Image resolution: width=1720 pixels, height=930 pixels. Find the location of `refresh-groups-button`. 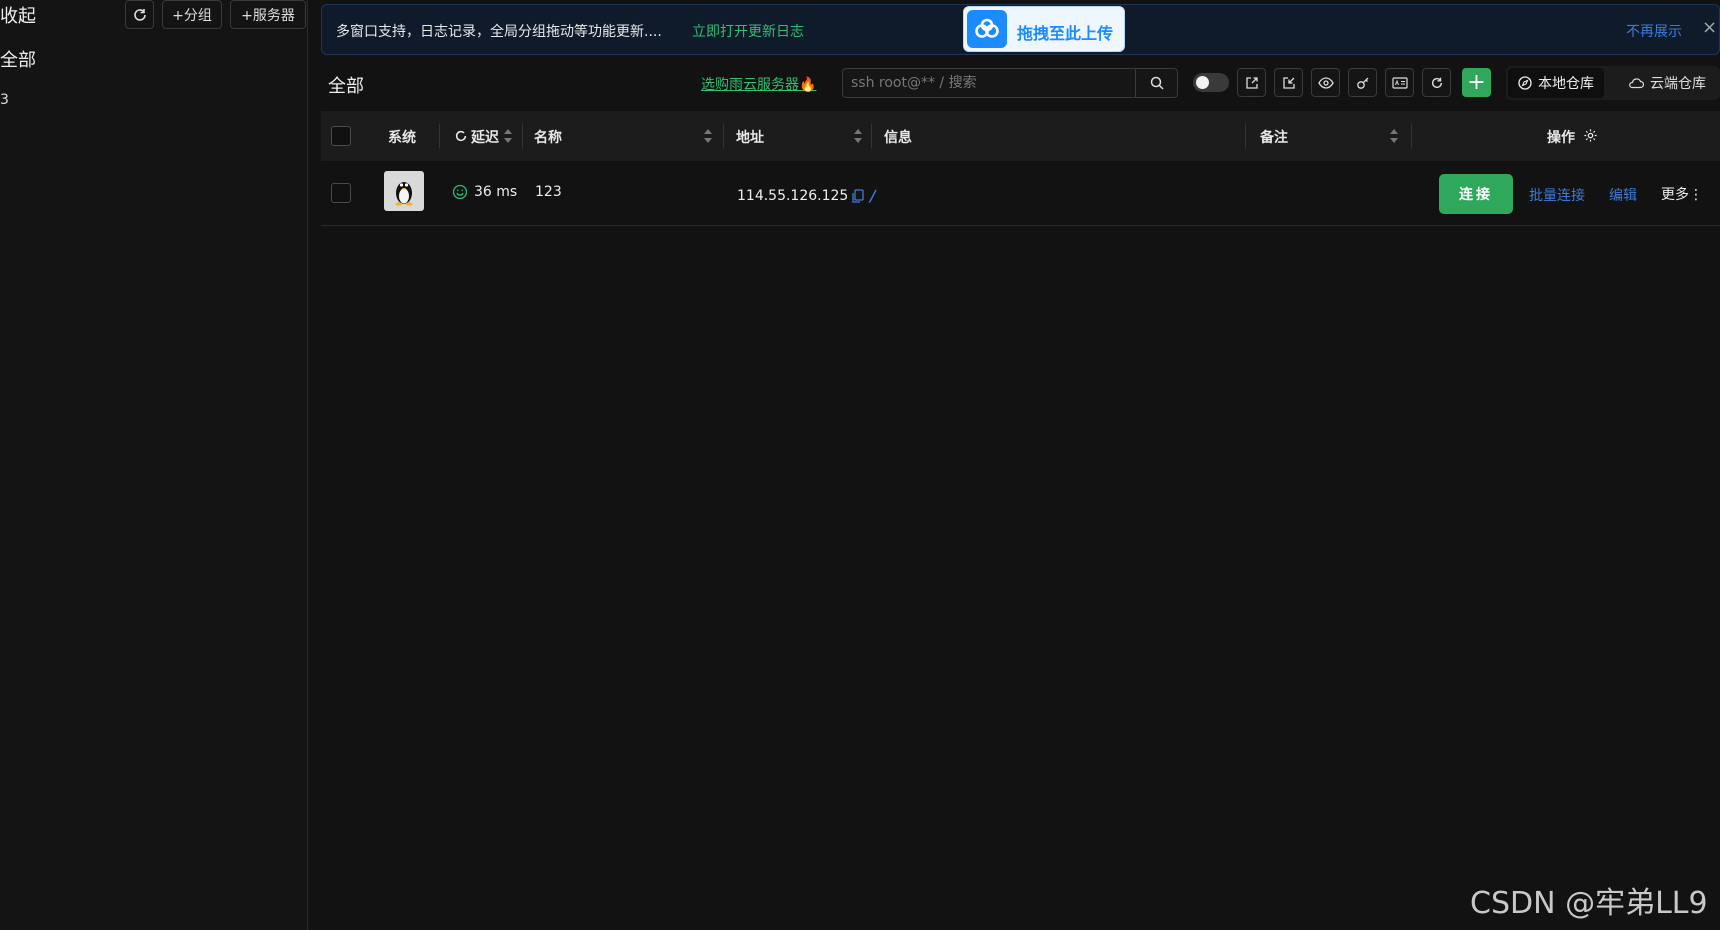

refresh-groups-button is located at coordinates (139, 14).